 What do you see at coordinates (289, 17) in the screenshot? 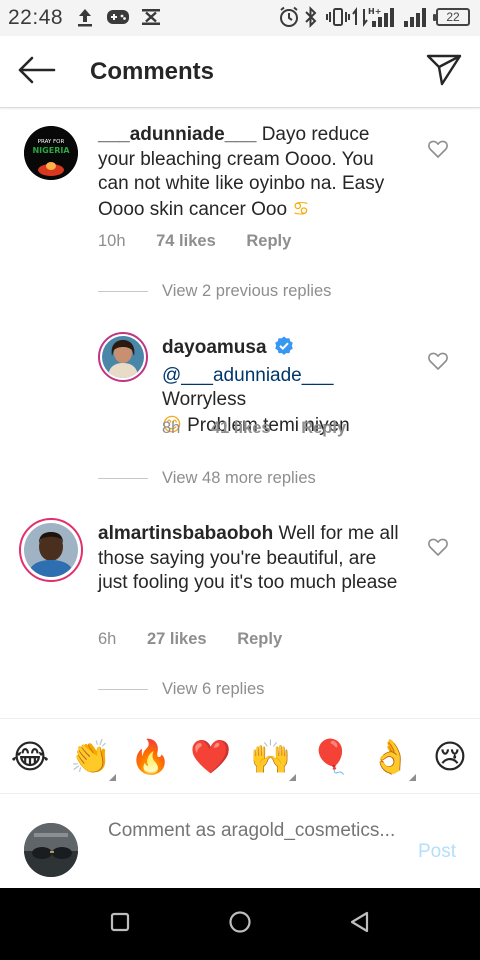
I see `alarm-icon` at bounding box center [289, 17].